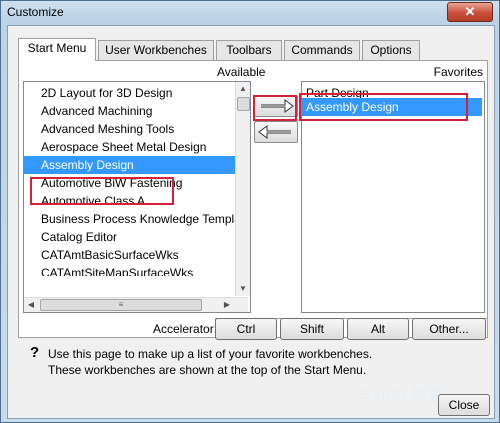 This screenshot has height=423, width=500. What do you see at coordinates (241, 72) in the screenshot?
I see `available-label: Available` at bounding box center [241, 72].